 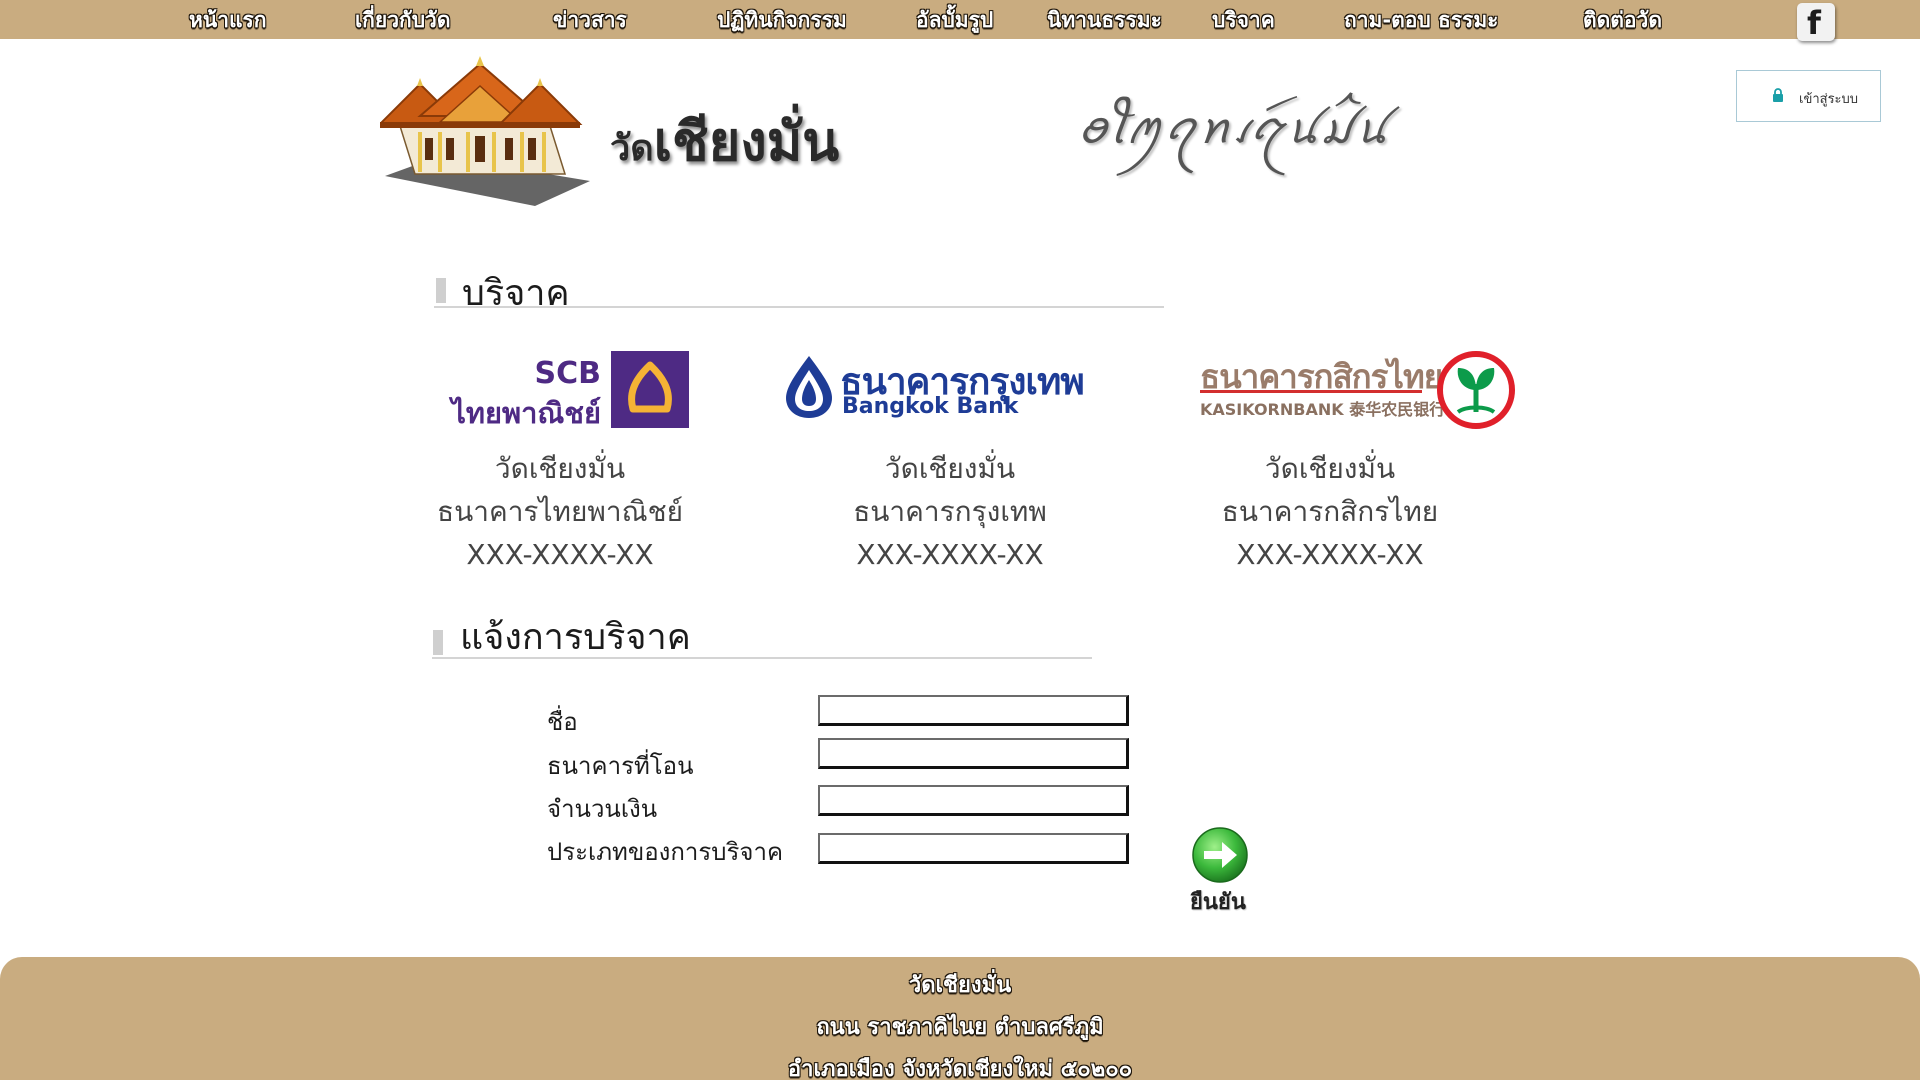 What do you see at coordinates (1243, 20) in the screenshot?
I see `nav-item-donate: บริจาค` at bounding box center [1243, 20].